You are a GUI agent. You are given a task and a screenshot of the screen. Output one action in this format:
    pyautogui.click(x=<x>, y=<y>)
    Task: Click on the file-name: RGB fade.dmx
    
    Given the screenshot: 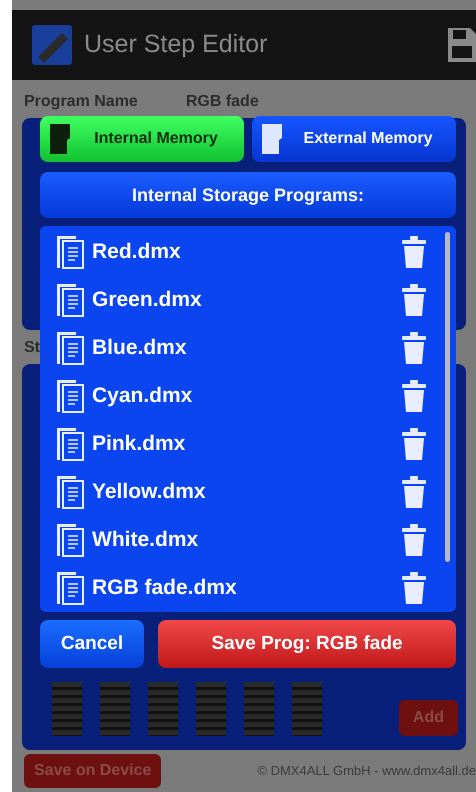 What is the action you would take?
    pyautogui.click(x=247, y=588)
    